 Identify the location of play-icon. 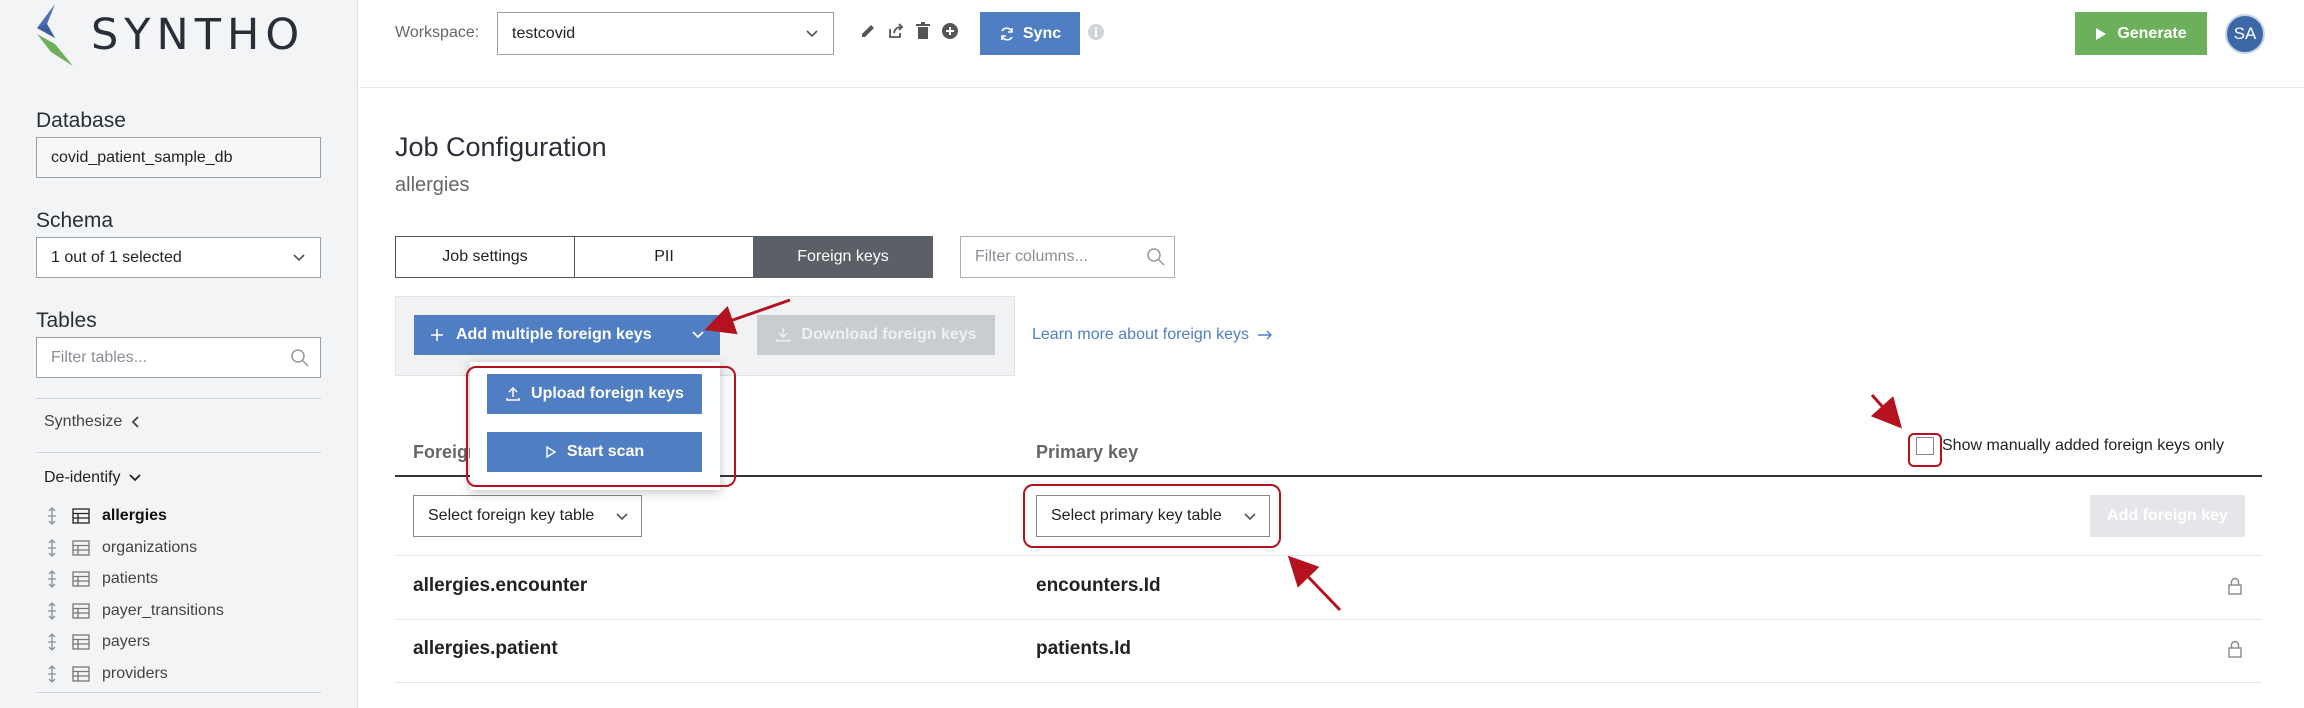
(2101, 33).